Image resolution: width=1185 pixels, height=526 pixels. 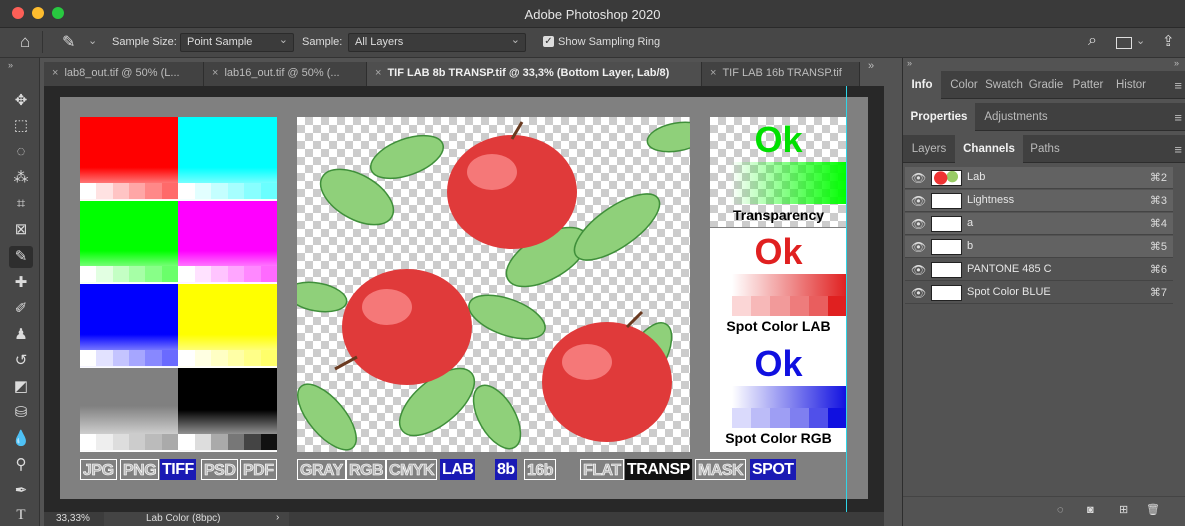 What do you see at coordinates (1009, 292) in the screenshot?
I see `channel-name: Spot Color BLUE` at bounding box center [1009, 292].